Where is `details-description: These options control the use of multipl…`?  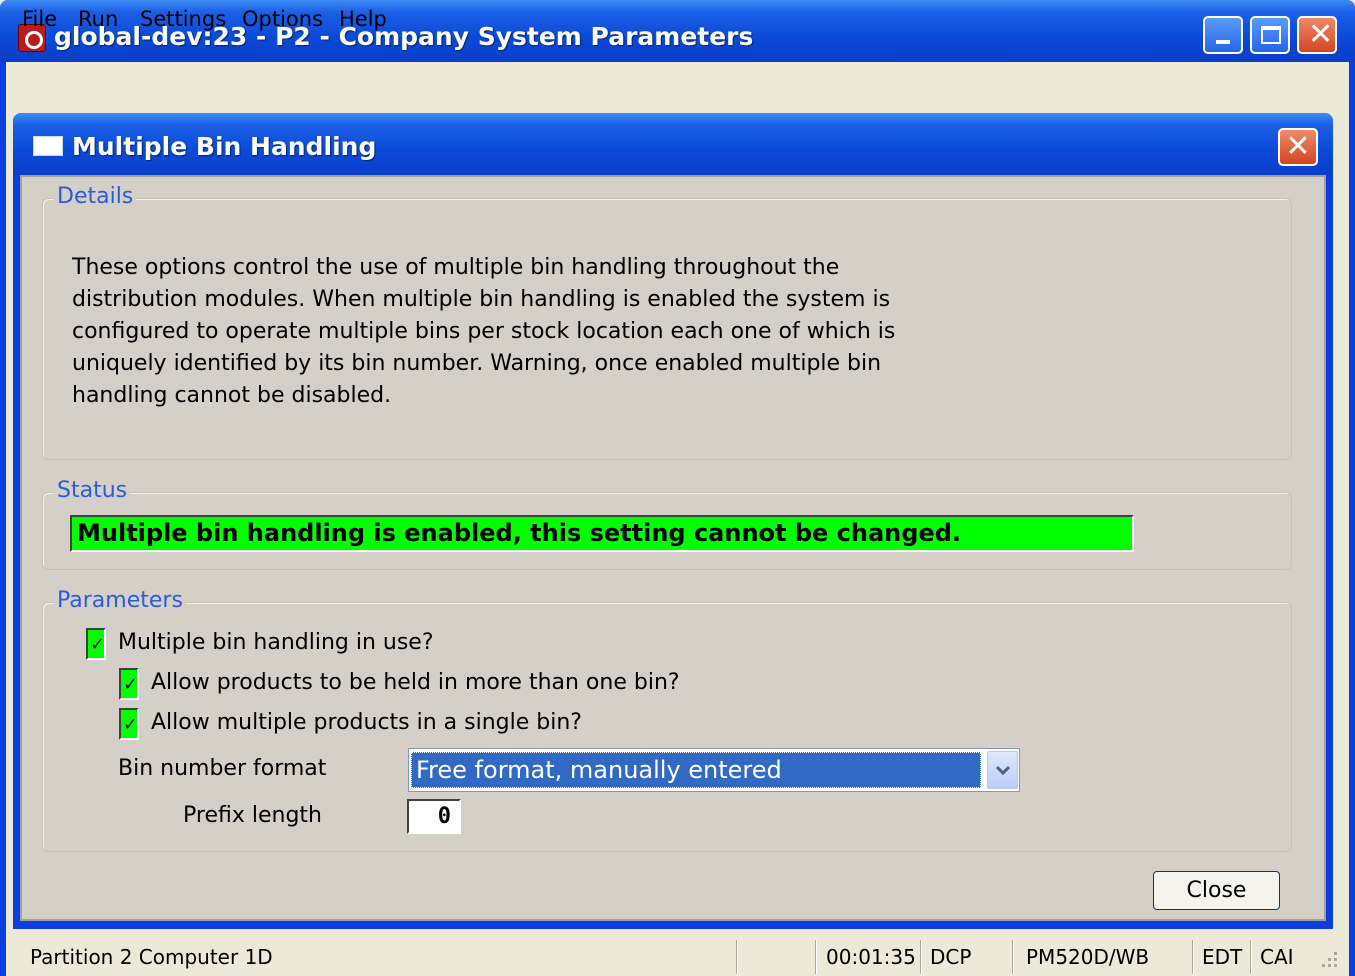 details-description: These options control the use of multipl… is located at coordinates (522, 332).